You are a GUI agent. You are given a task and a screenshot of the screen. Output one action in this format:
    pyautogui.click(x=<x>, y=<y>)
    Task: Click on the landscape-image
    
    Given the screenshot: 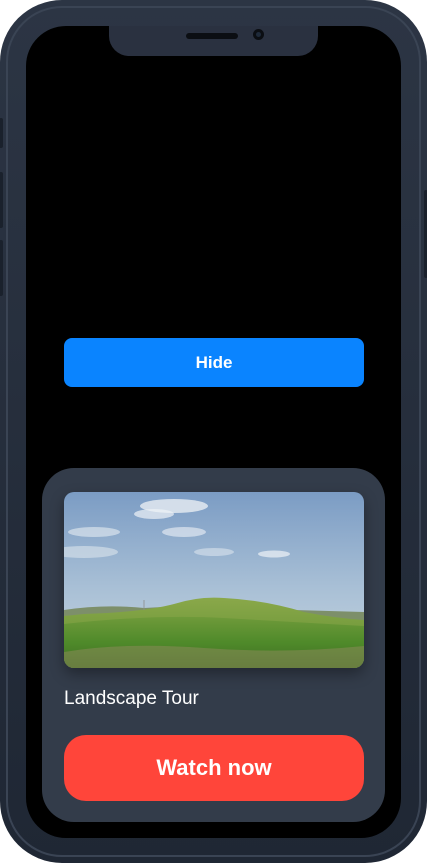 What is the action you would take?
    pyautogui.click(x=214, y=580)
    